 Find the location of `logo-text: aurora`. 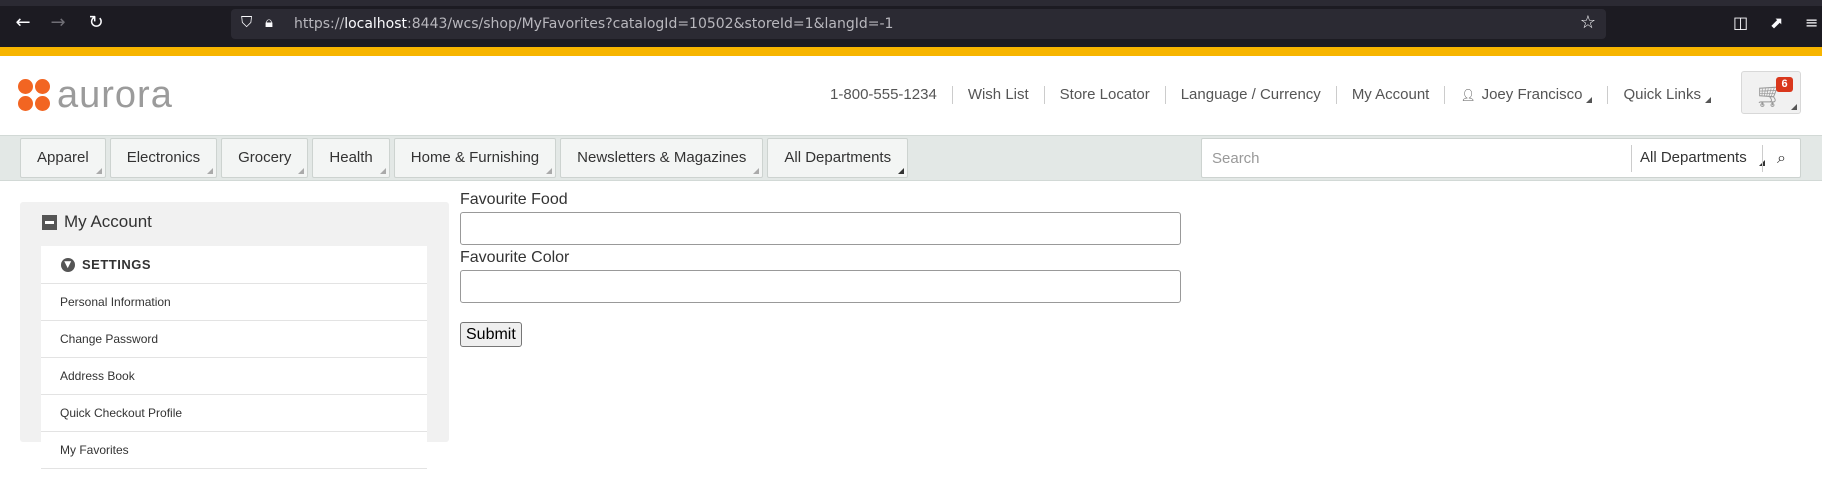

logo-text: aurora is located at coordinates (115, 95).